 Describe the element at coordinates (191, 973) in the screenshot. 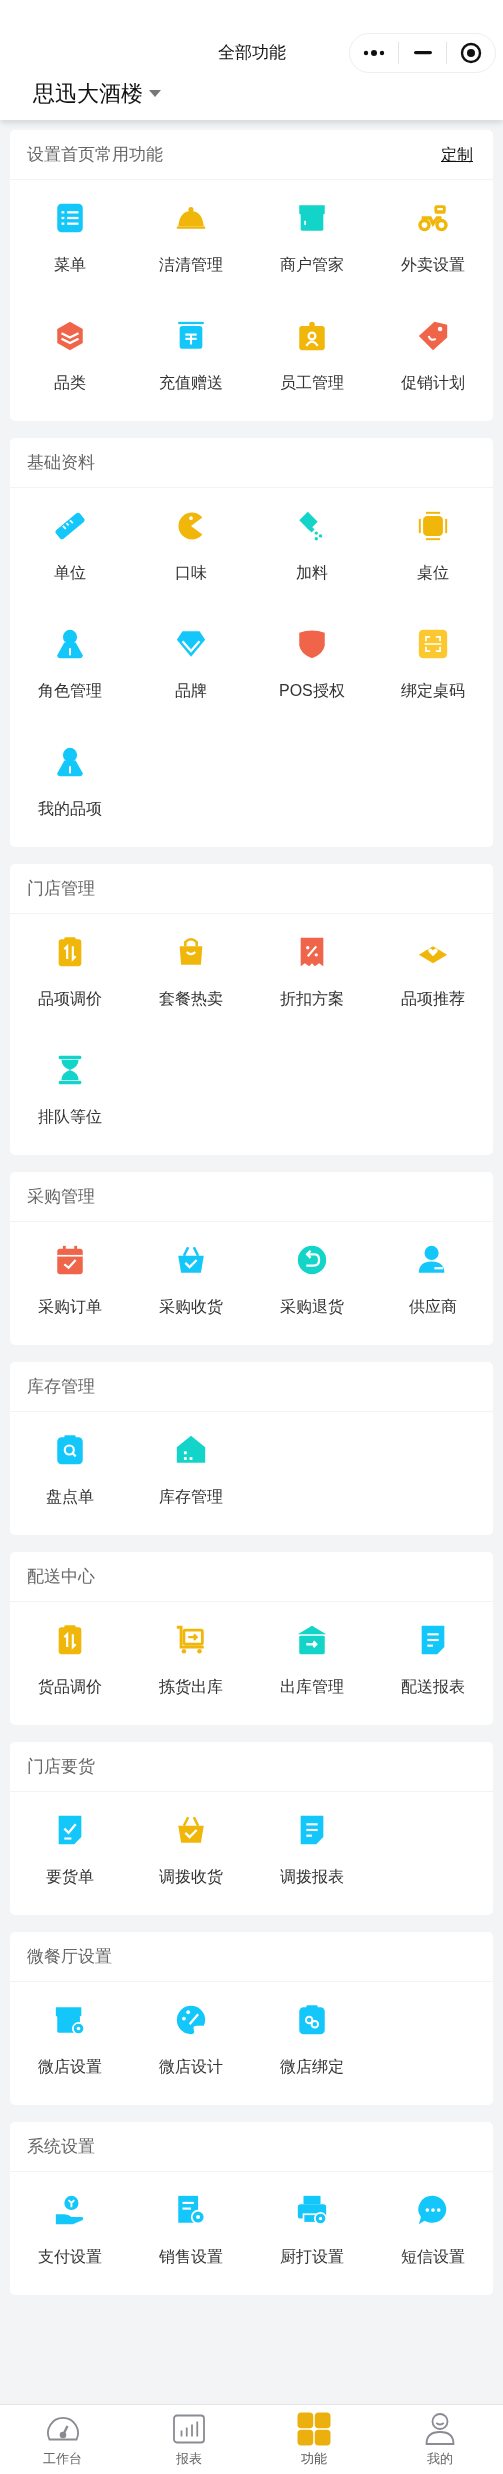

I see `function-item: 套餐热卖` at that location.